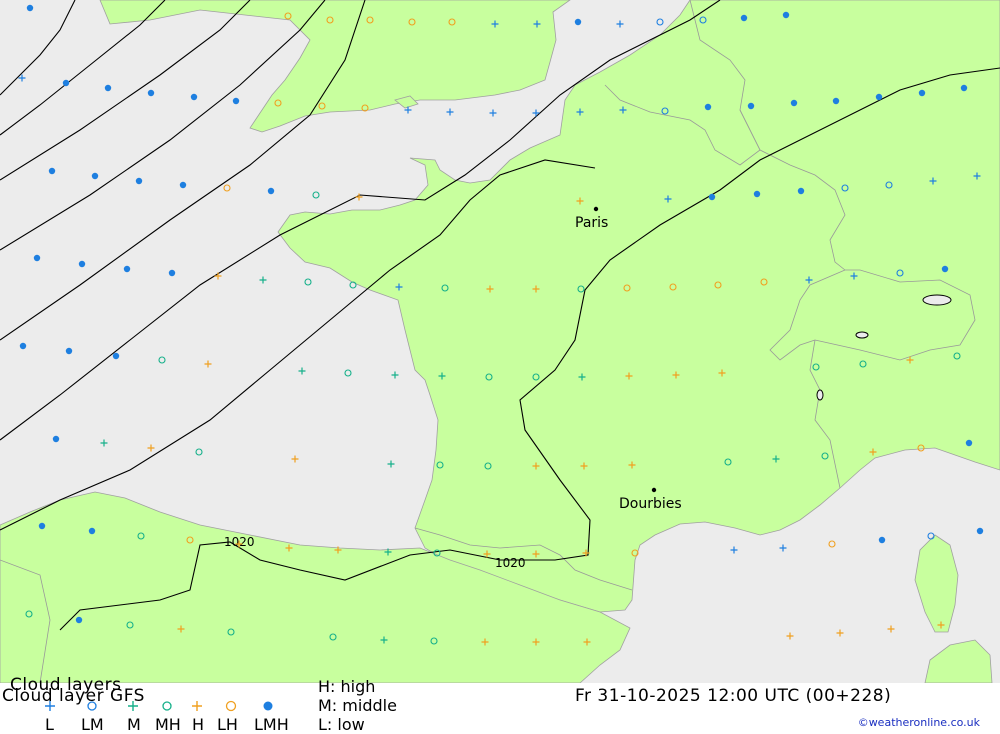  What do you see at coordinates (937, 300) in the screenshot?
I see `lake-constance` at bounding box center [937, 300].